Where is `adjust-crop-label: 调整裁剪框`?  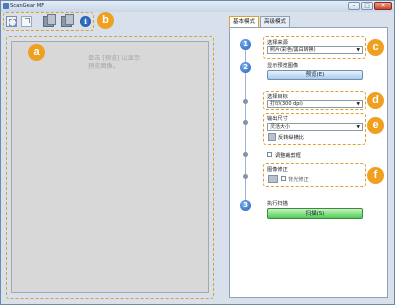
adjust-crop-label: 调整裁剪框 is located at coordinates (288, 156).